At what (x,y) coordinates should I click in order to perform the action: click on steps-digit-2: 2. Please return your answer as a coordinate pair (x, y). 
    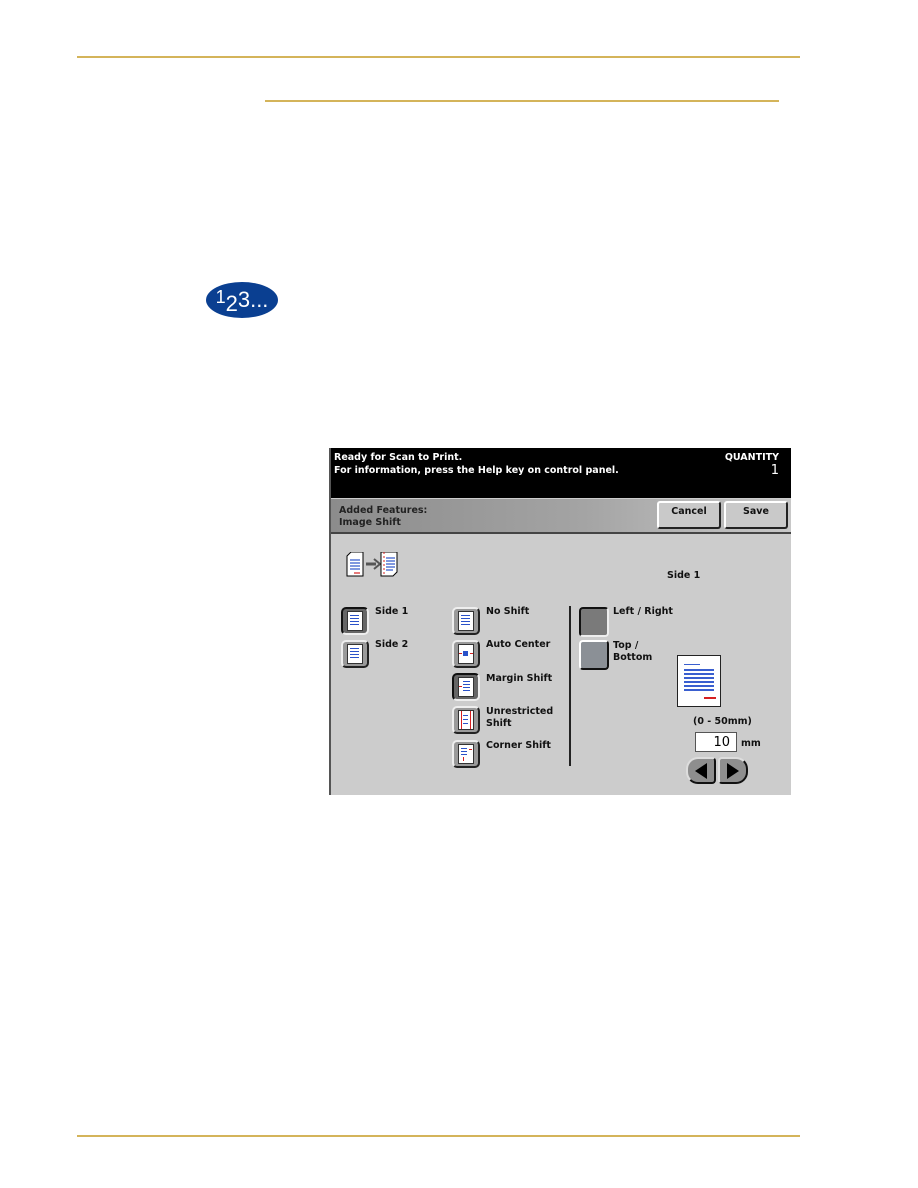
    Looking at the image, I should click on (231, 303).